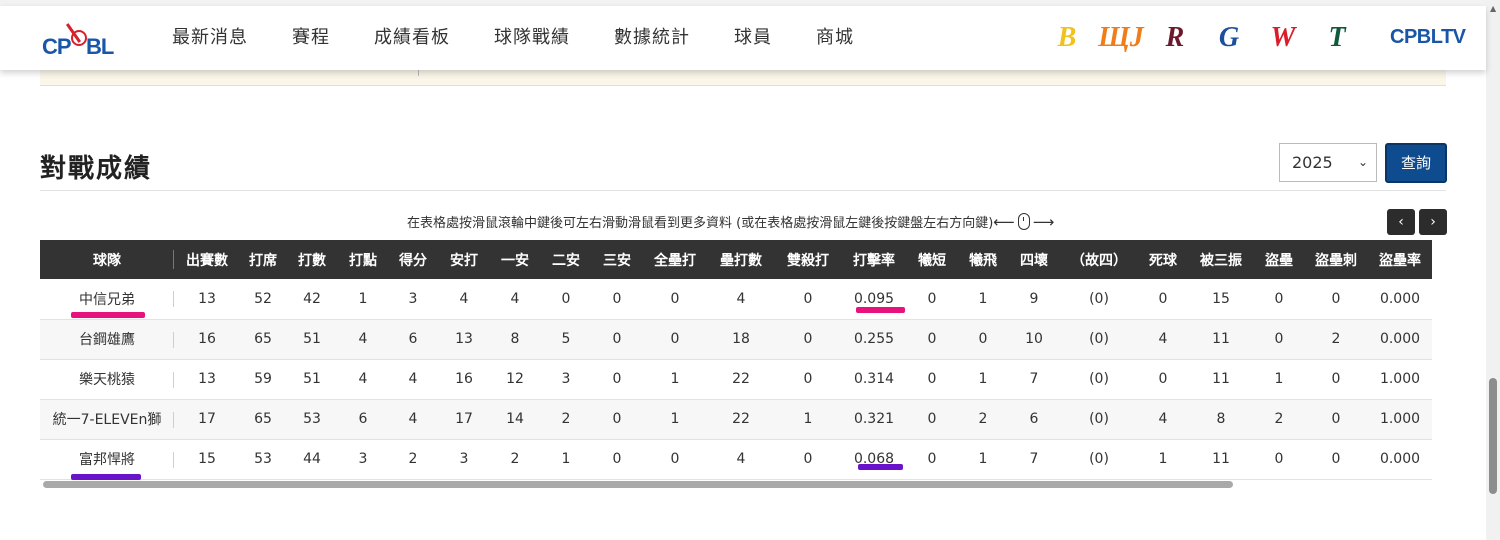 Image resolution: width=1500 pixels, height=540 pixels. What do you see at coordinates (418, 73) in the screenshot?
I see `column-divider` at bounding box center [418, 73].